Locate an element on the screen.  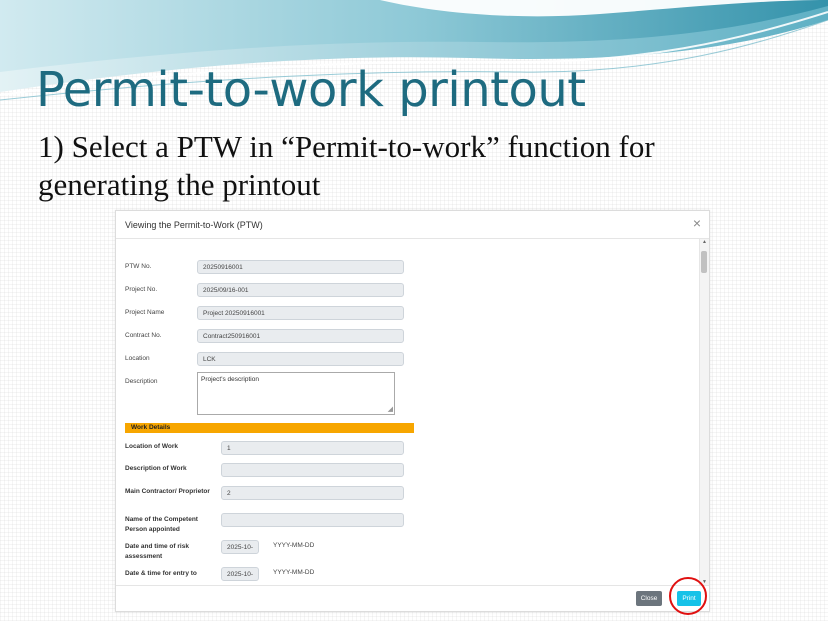
location-of-work-label: Location of Work is located at coordinates (151, 446).